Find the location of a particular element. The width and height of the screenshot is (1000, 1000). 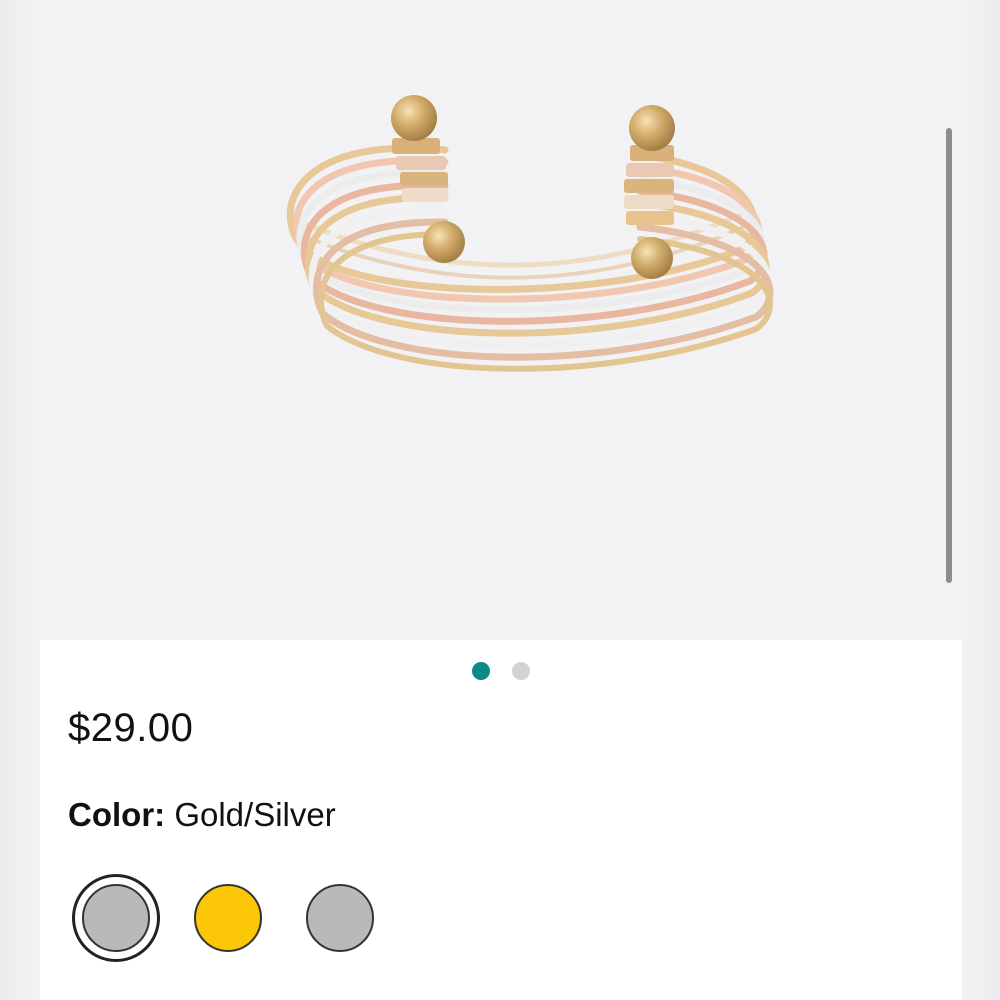

color-label: Color: is located at coordinates (117, 814).